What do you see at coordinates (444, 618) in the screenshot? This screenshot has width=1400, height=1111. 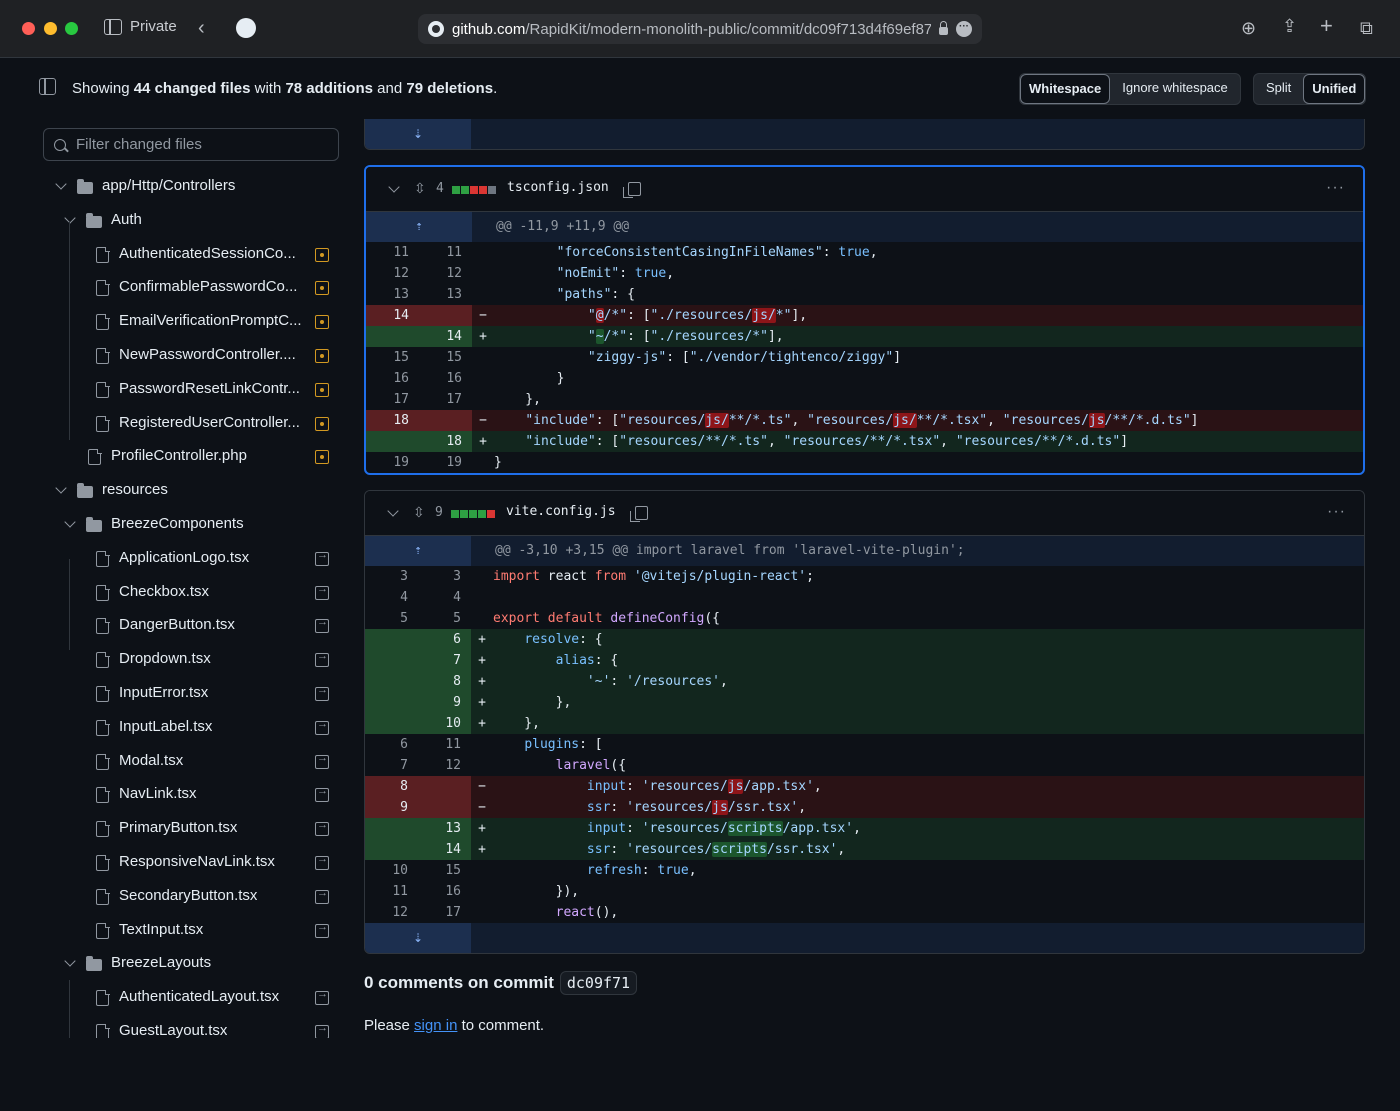 I see `new-line-number: 5` at bounding box center [444, 618].